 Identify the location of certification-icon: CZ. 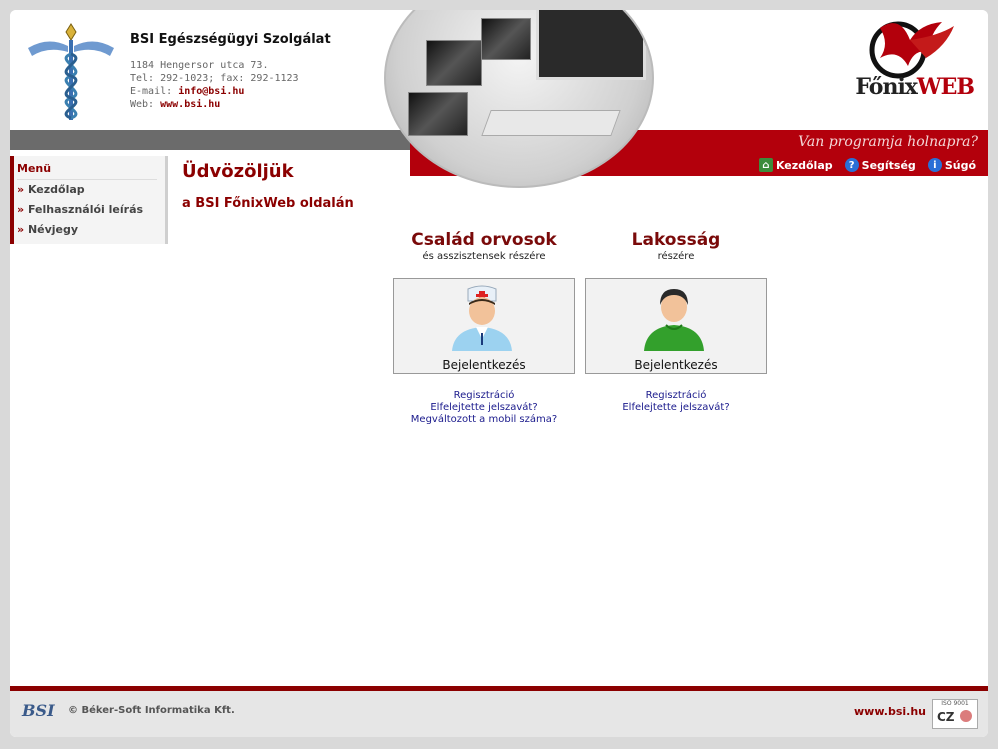
(954, 717).